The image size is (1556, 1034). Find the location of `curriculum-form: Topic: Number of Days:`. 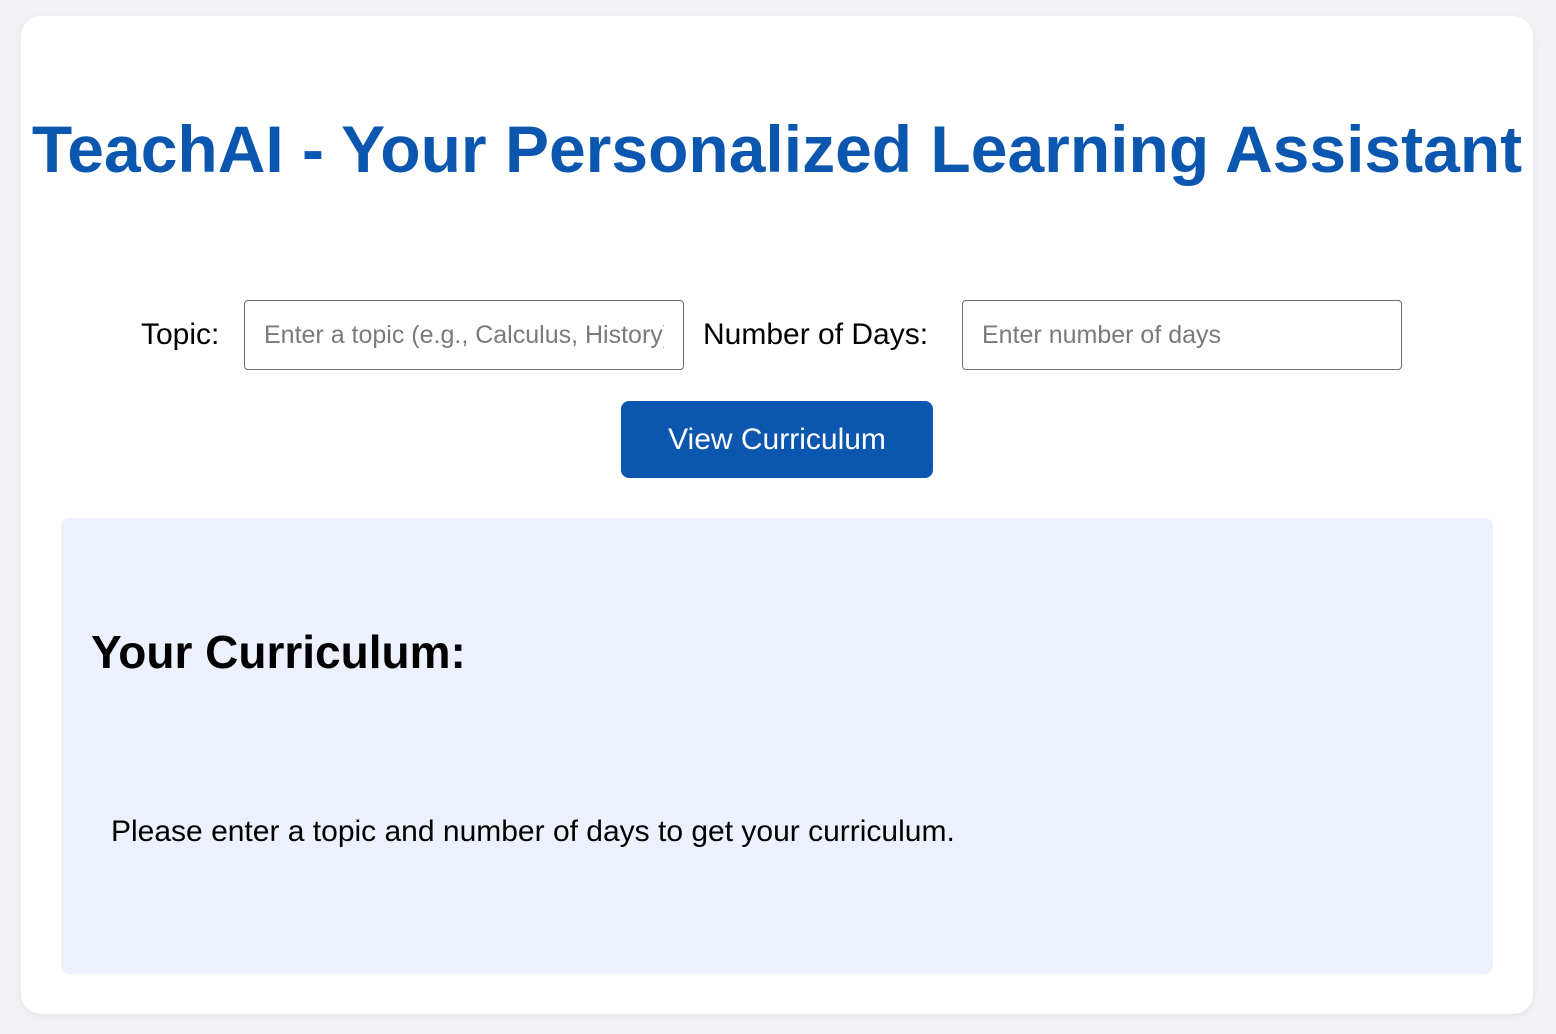

curriculum-form: Topic: Number of Days: is located at coordinates (777, 335).